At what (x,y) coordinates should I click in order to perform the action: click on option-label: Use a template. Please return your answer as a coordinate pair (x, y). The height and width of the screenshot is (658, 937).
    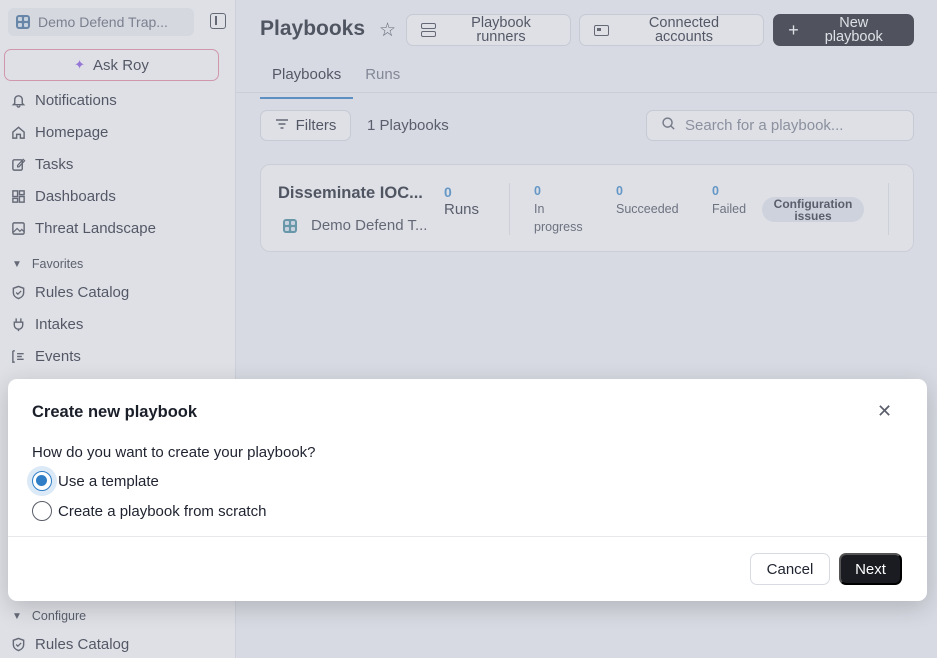
    Looking at the image, I should click on (108, 481).